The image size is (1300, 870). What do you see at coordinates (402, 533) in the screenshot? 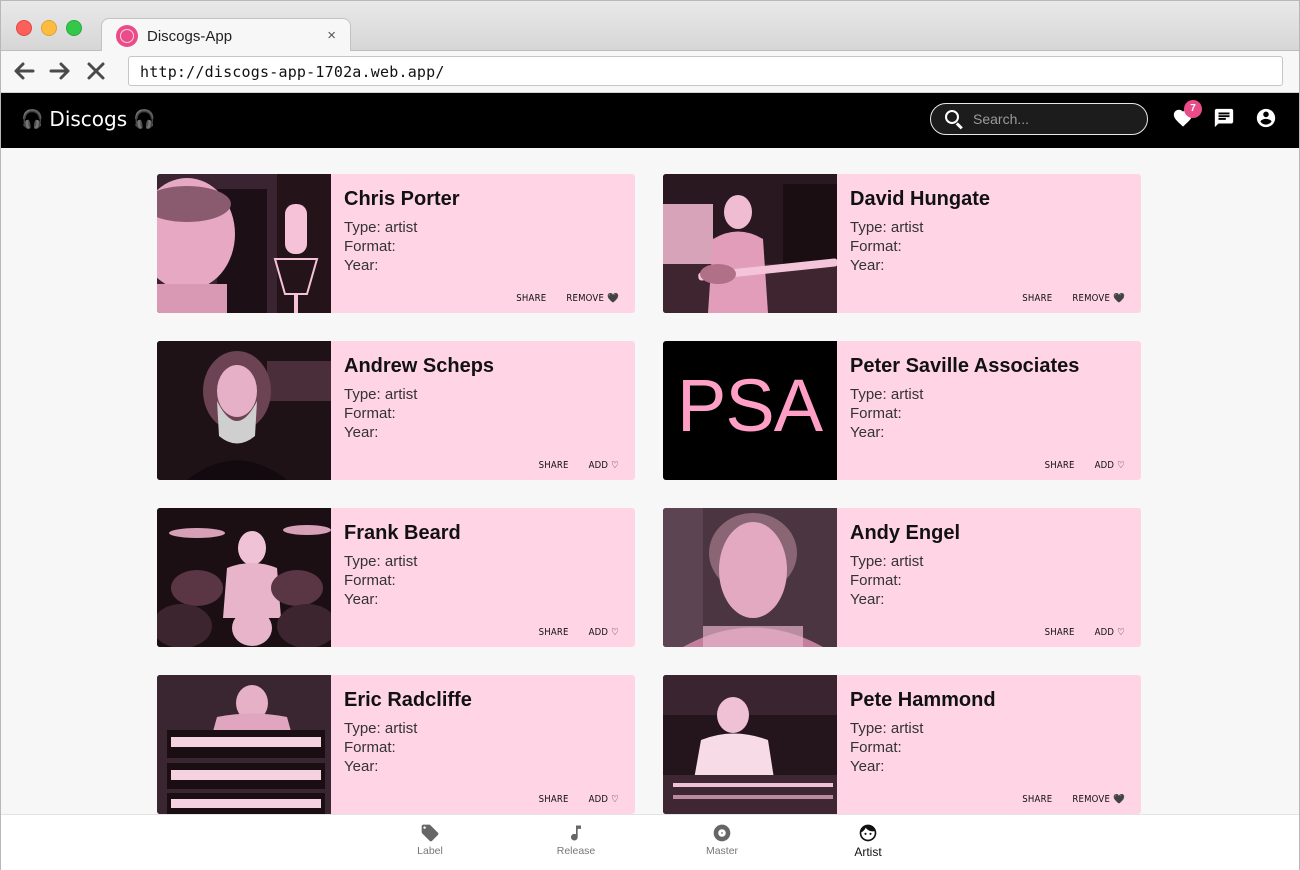
I see `artist-name: Frank Beard` at bounding box center [402, 533].